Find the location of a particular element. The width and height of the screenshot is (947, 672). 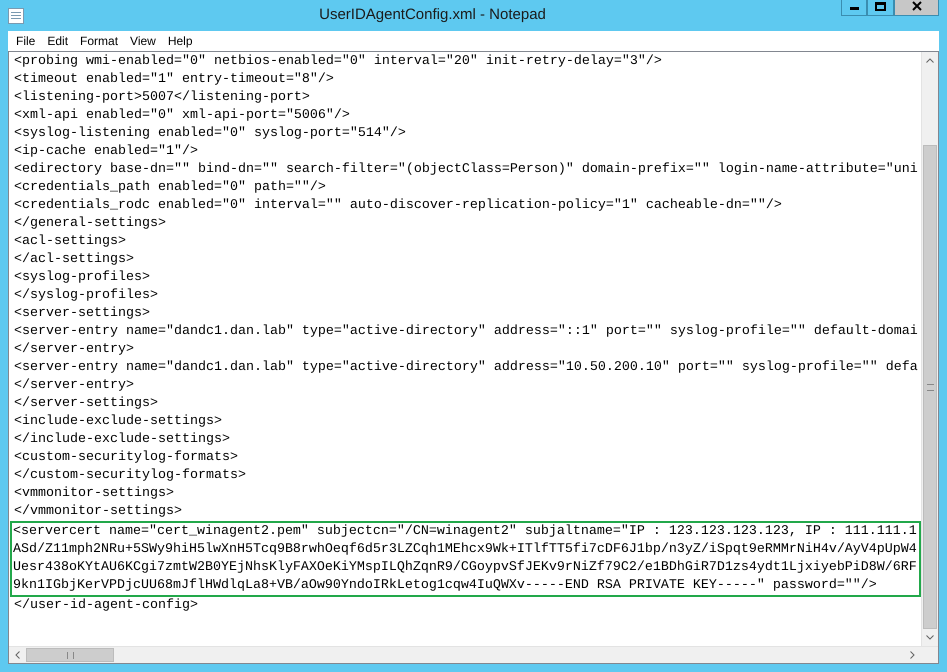

code-line: ASd/Z11mph2NRu+5SWy9hiH5lwXnH5Tcq9B8rwhOeqf6d5r3LZCqh1MEhcx9Wk+ITlfTT5fi7cDF6J1bp/n3yZ/iSpqt9eRMMrNiH4v/AyV4pUpW4 is located at coordinates (465, 550).